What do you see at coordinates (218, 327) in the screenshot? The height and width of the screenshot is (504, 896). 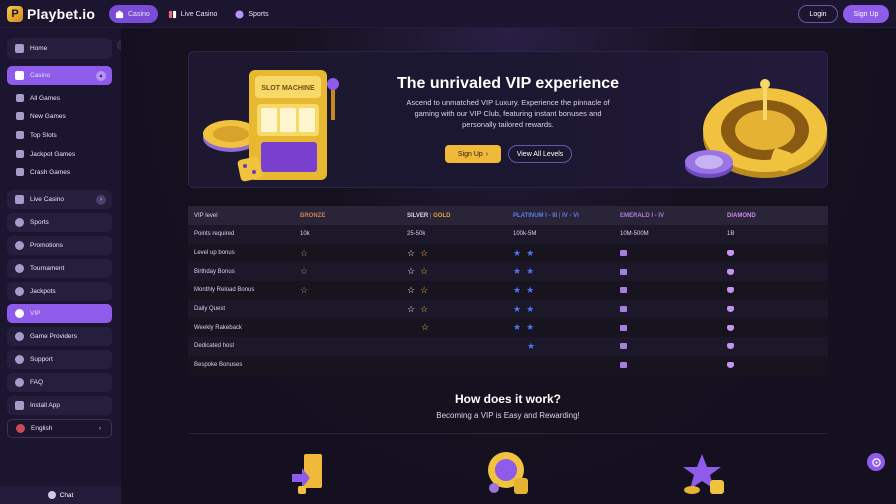 I see `row-label: Weekly Rakeback` at bounding box center [218, 327].